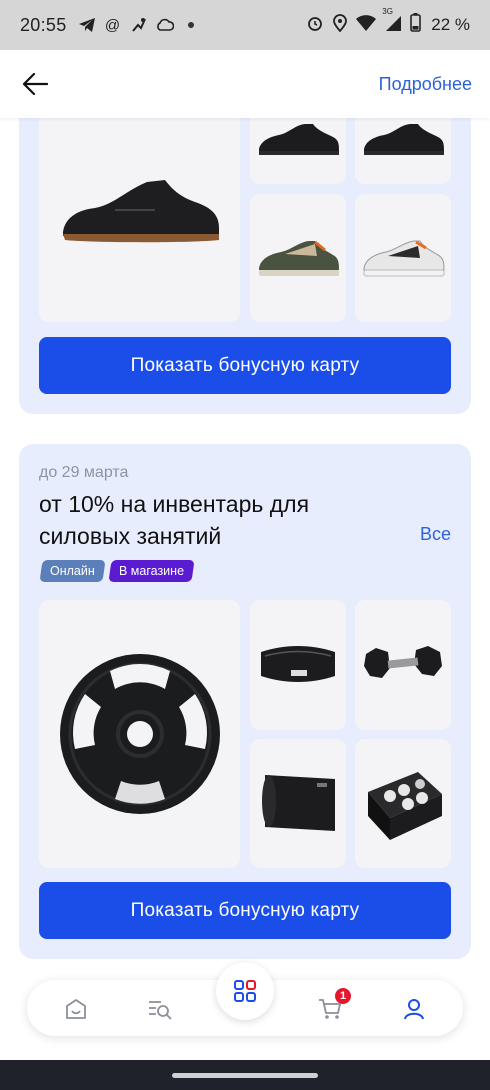 This screenshot has width=490, height=1090. What do you see at coordinates (416, 25) in the screenshot?
I see `battery-icon` at bounding box center [416, 25].